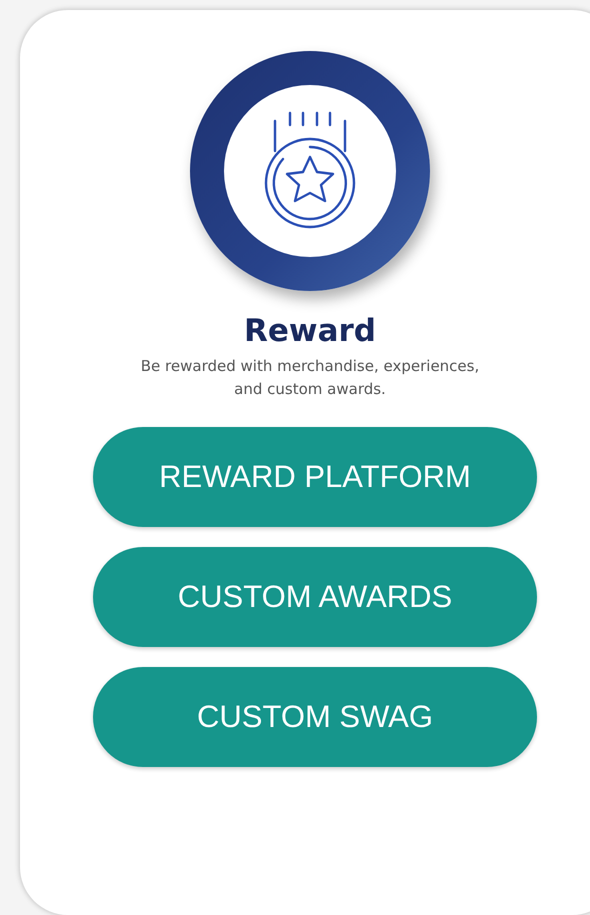 This screenshot has width=590, height=915. I want to click on link-button: CUSTOM AWARDS, so click(315, 597).